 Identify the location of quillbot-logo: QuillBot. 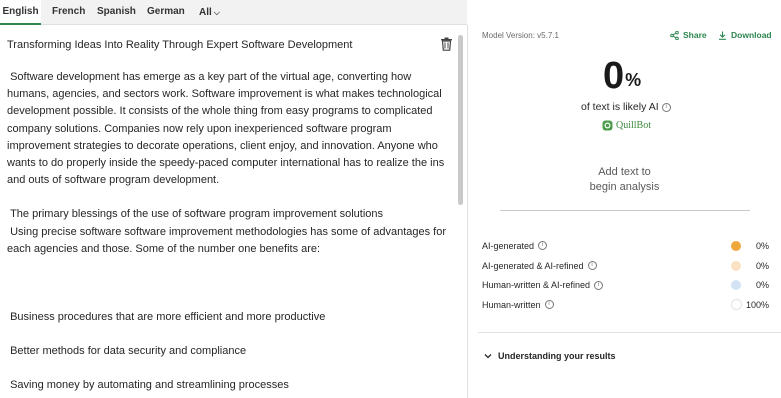
(626, 125).